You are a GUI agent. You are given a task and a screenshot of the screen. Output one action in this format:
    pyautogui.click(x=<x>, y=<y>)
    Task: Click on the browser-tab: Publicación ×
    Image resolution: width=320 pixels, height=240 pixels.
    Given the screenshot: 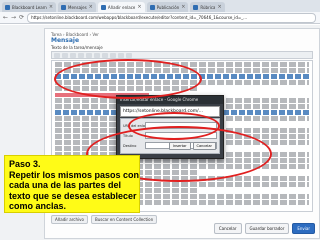 What is the action you would take?
    pyautogui.click(x=167, y=7)
    